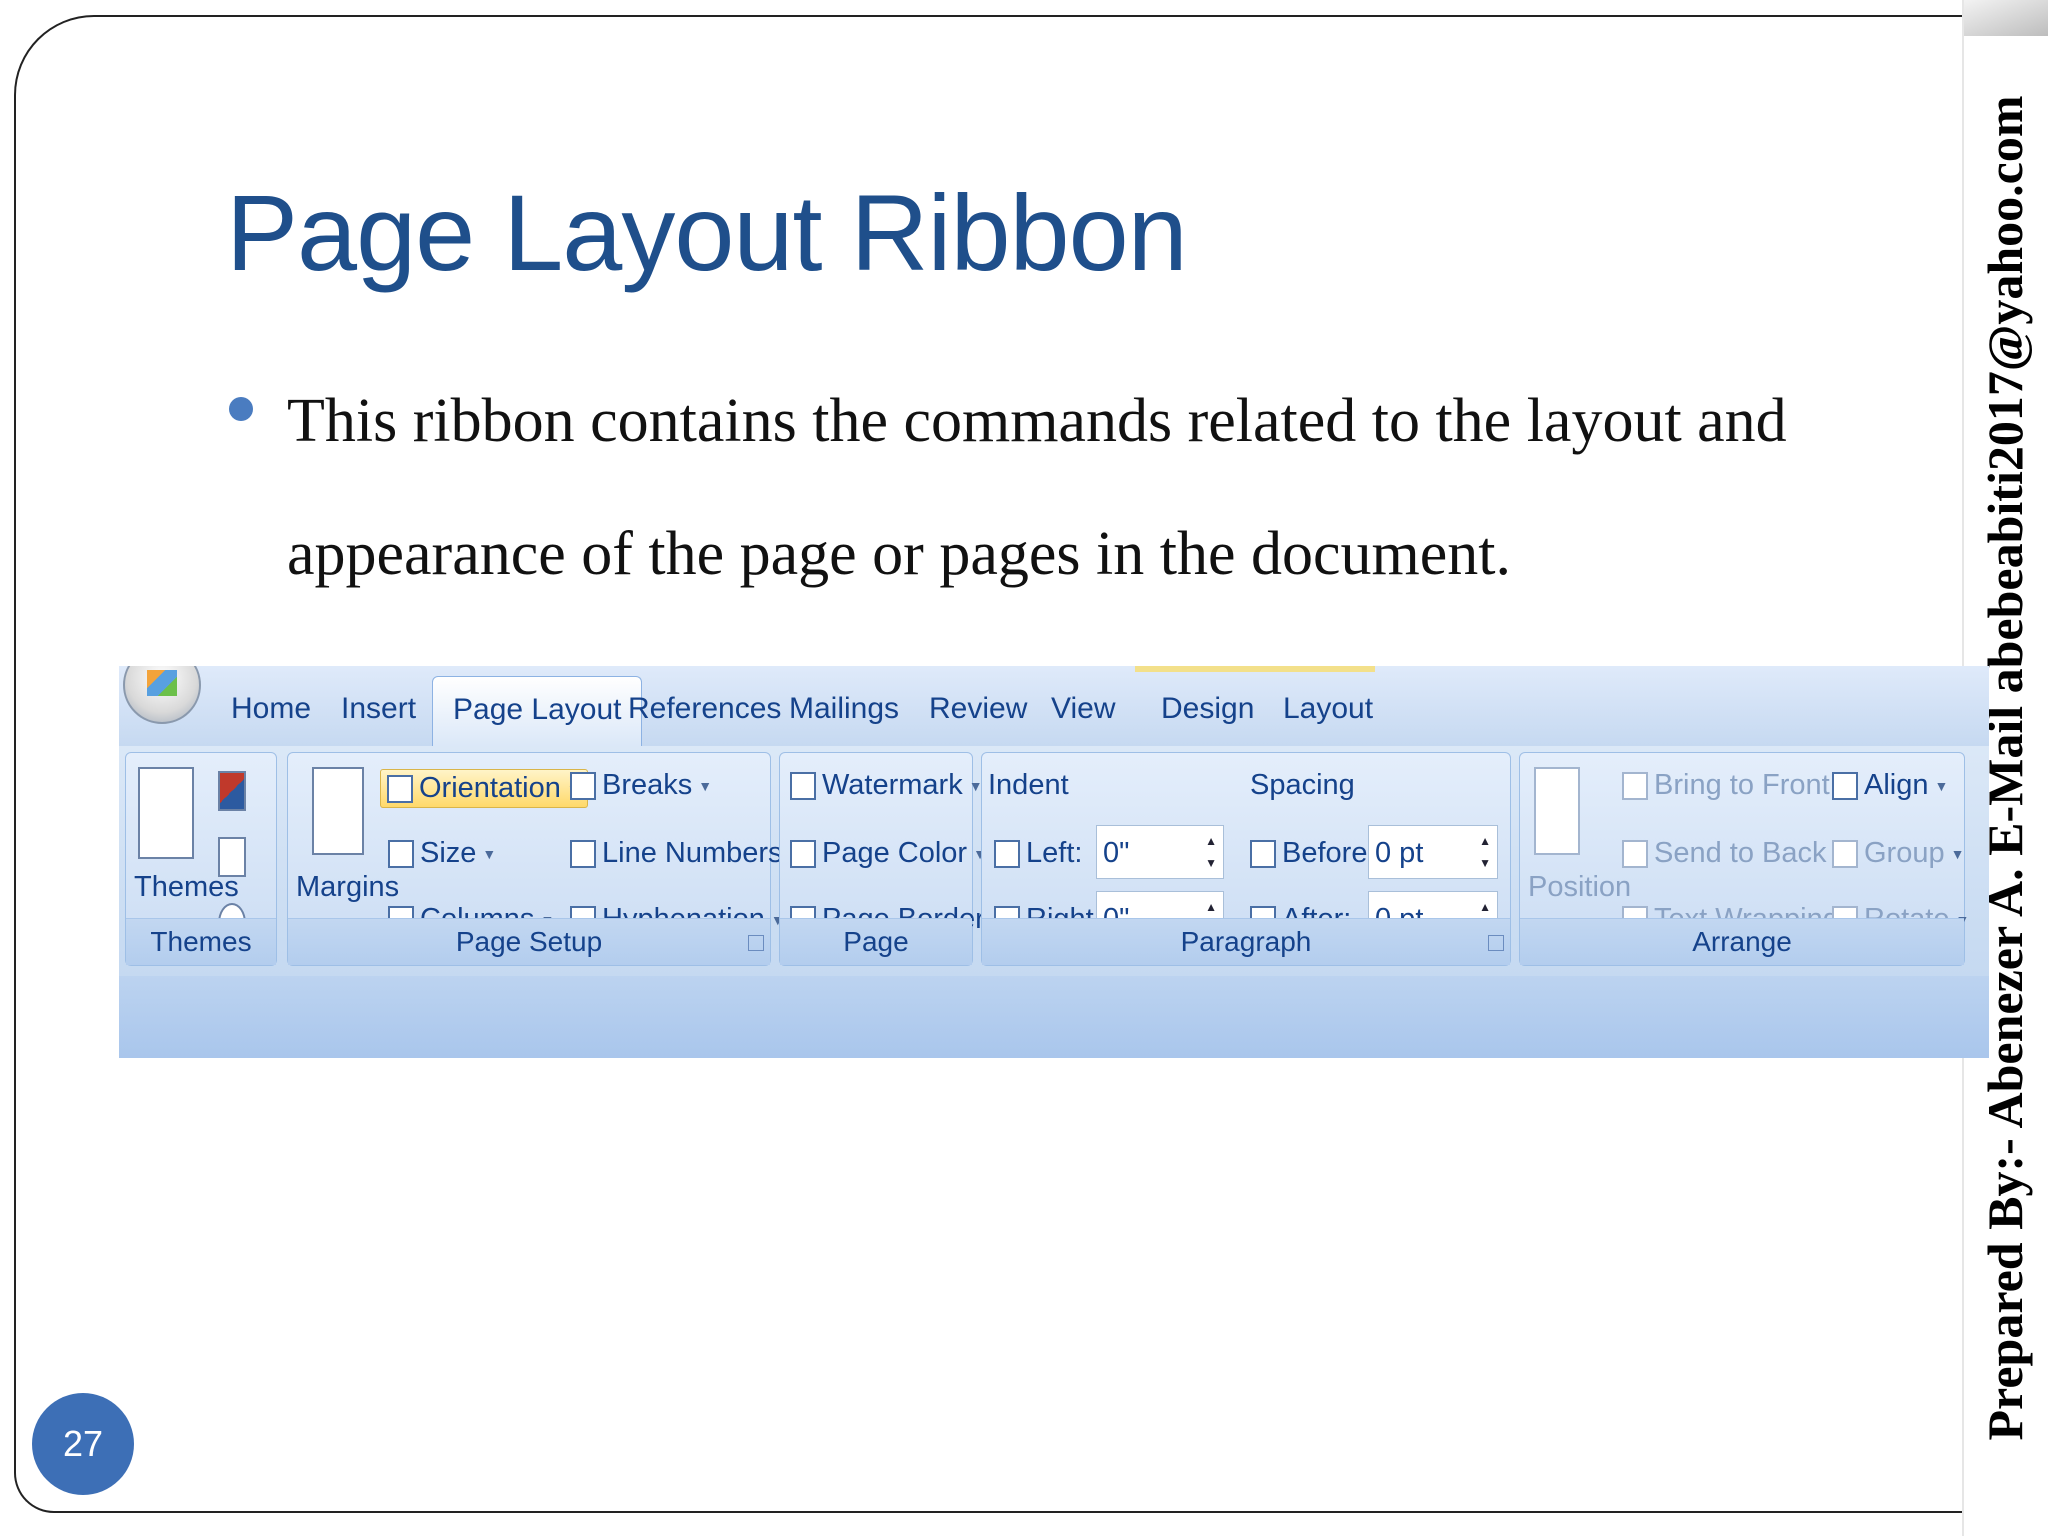 This screenshot has width=2048, height=1536. I want to click on paragraph-group-label: Paragraph, so click(1246, 941).